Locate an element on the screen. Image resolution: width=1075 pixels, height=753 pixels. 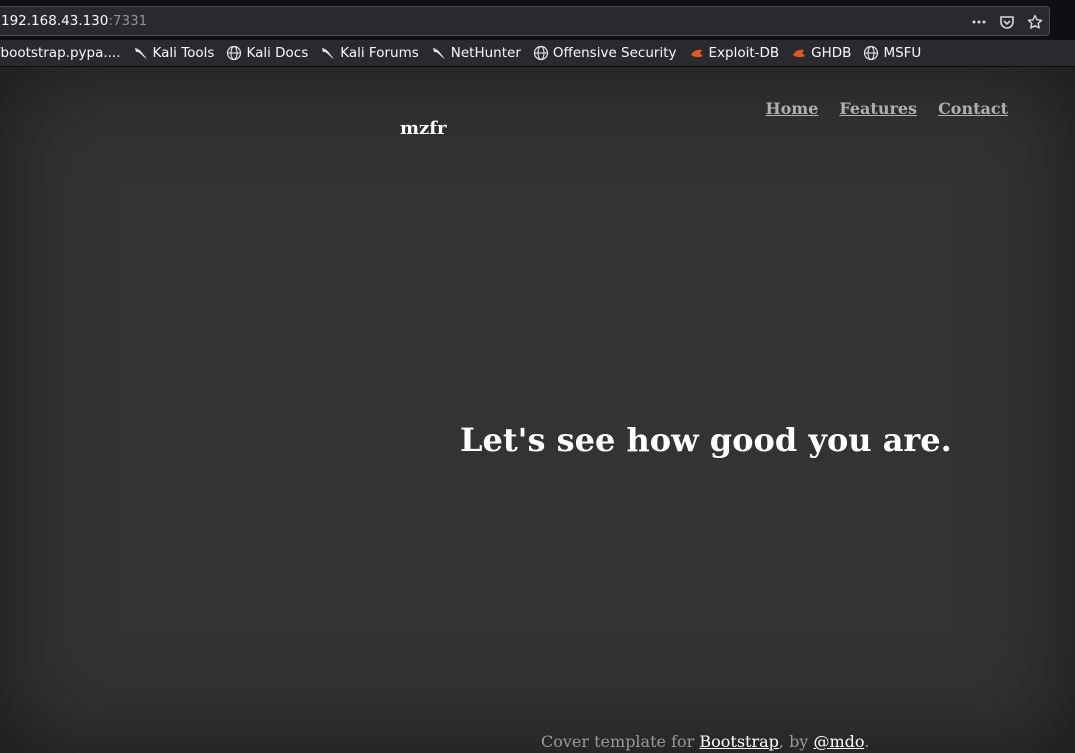
bookmark-kali-forums: Kali Forums is located at coordinates (369, 53).